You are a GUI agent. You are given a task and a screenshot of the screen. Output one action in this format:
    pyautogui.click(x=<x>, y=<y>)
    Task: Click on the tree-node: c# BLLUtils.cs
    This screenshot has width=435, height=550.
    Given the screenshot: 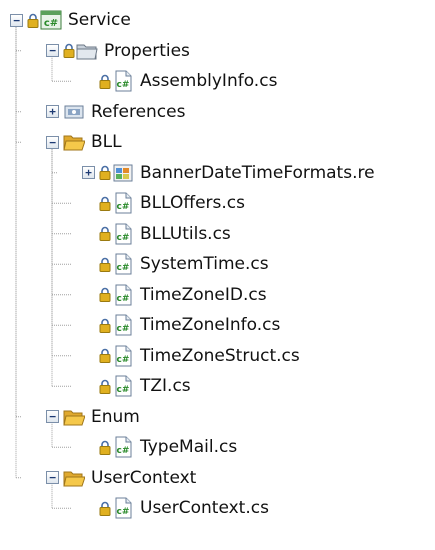 What is the action you would take?
    pyautogui.click(x=156, y=234)
    